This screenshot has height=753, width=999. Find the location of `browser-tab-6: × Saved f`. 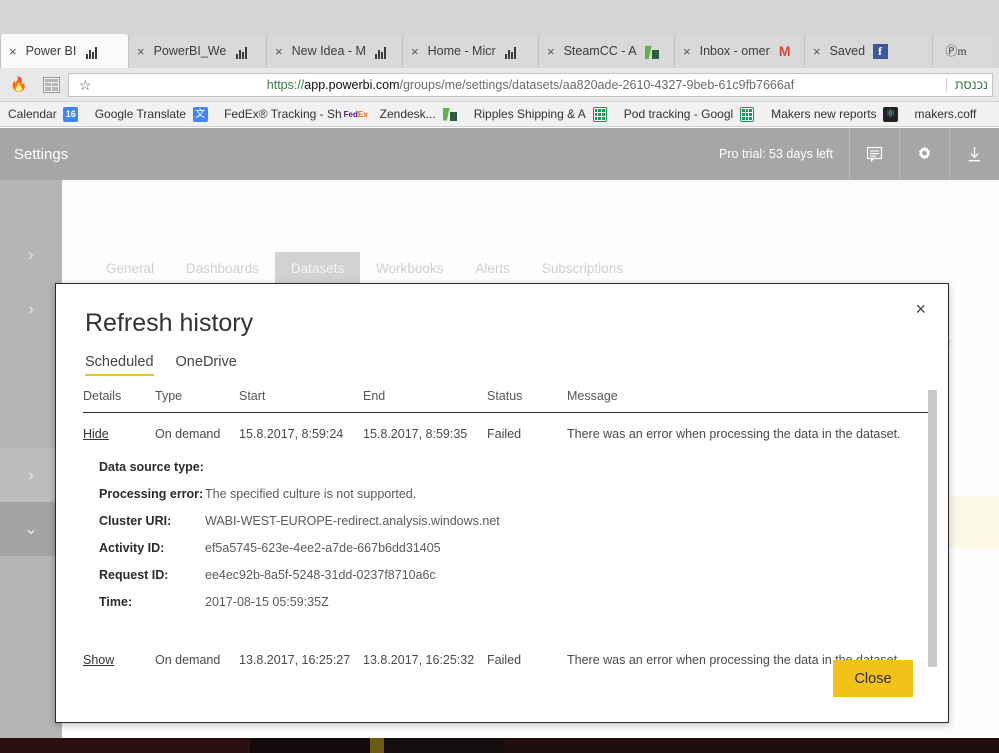

browser-tab-6: × Saved f is located at coordinates (868, 51).